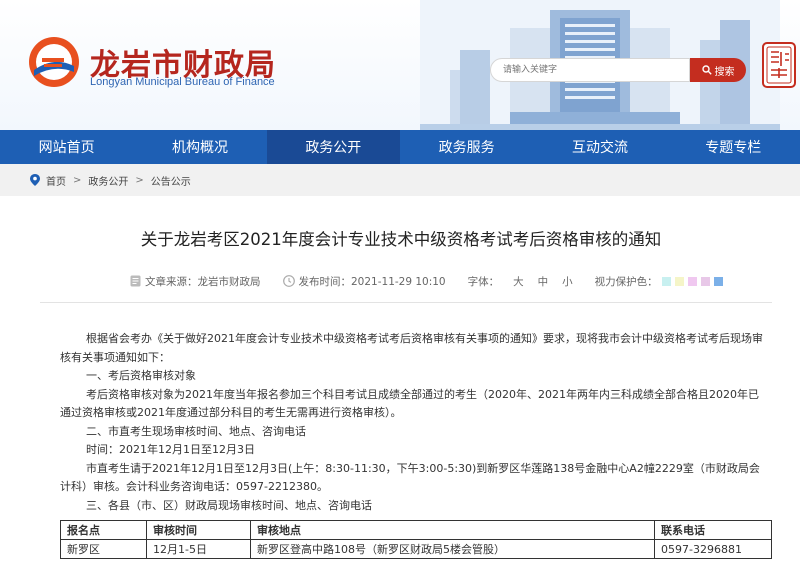 The image size is (800, 562). Describe the element at coordinates (724, 72) in the screenshot. I see `search-button-label: 搜索` at that location.